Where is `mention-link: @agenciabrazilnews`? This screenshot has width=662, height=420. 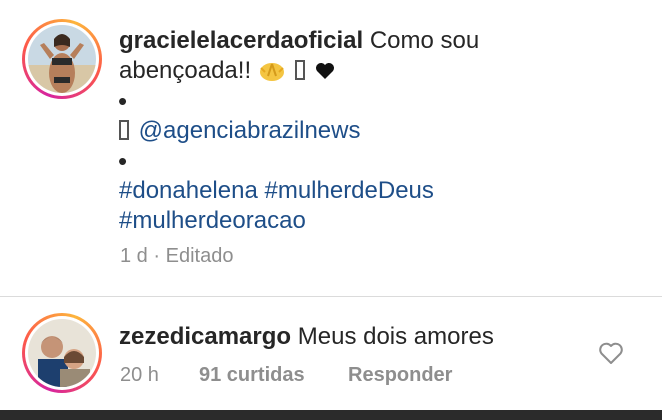 mention-link: @agenciabrazilnews is located at coordinates (250, 130).